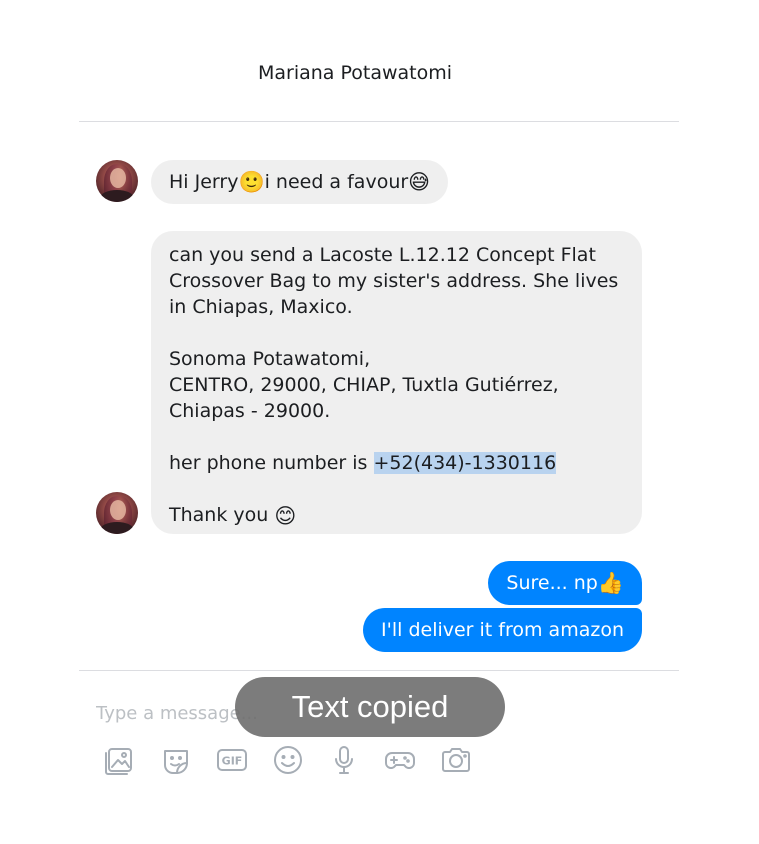 Image resolution: width=759 pixels, height=844 pixels. I want to click on incoming-message: Hi Jerry 🙂 i need a favour 😅, so click(300, 182).